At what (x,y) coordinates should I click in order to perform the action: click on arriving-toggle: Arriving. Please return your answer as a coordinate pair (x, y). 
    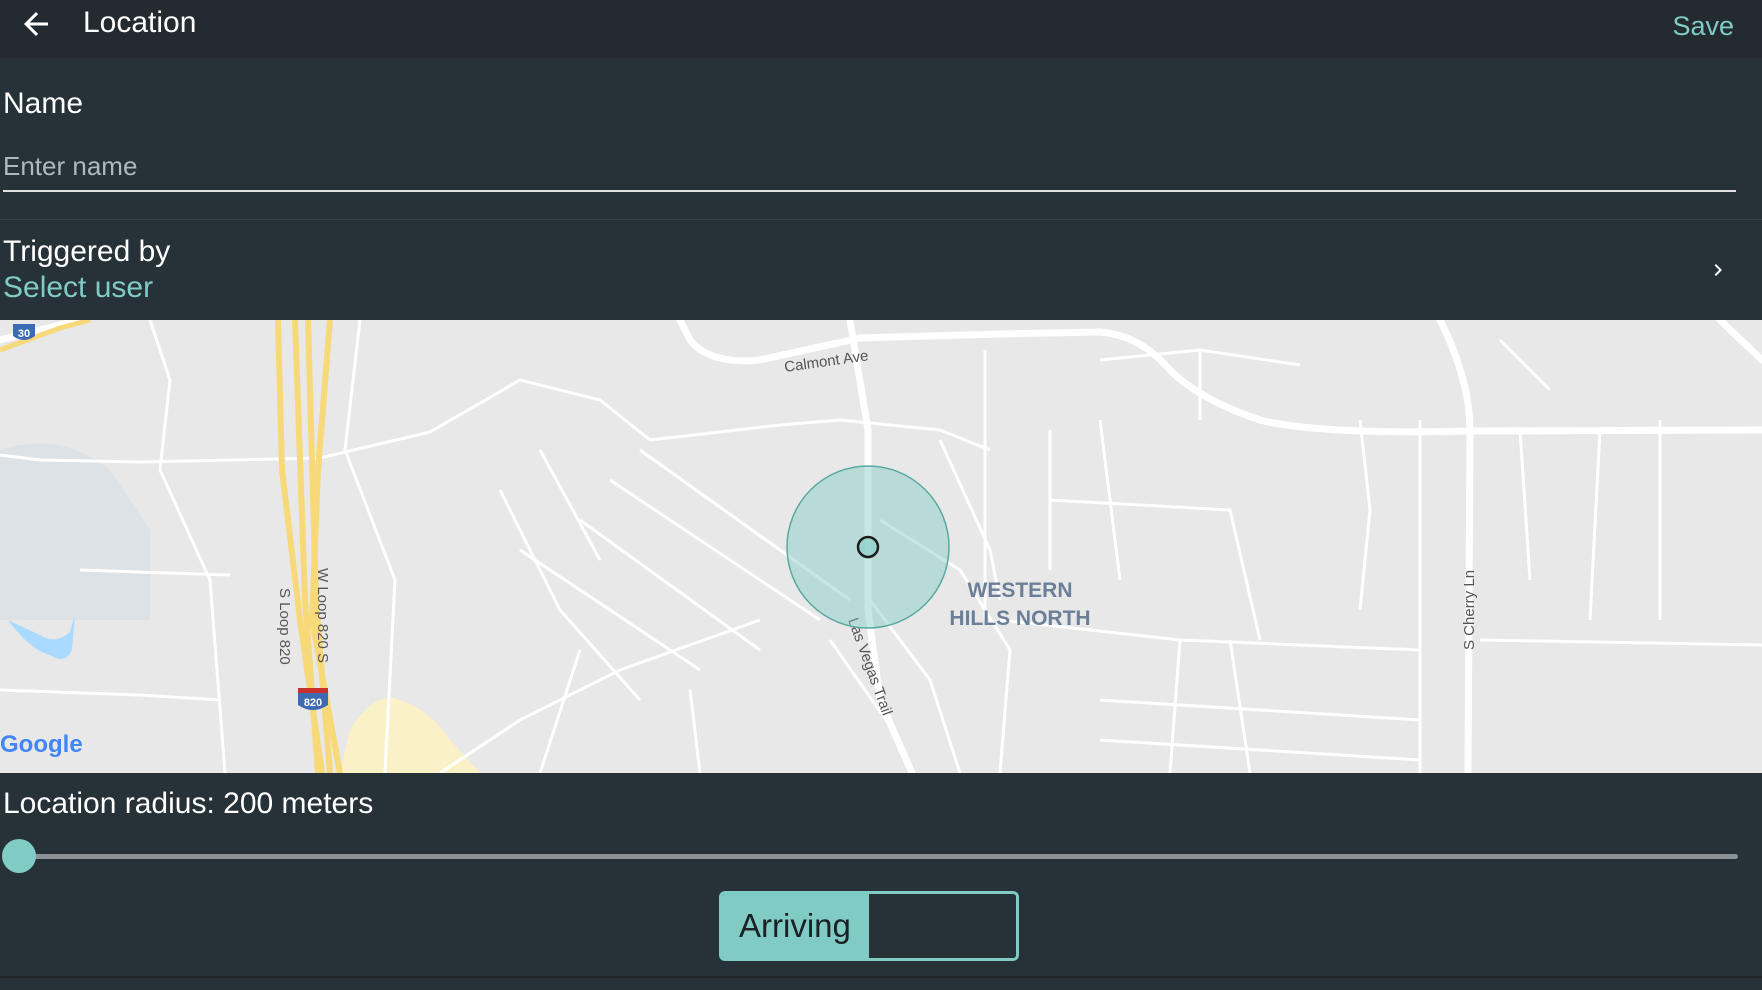
    Looking at the image, I should click on (869, 926).